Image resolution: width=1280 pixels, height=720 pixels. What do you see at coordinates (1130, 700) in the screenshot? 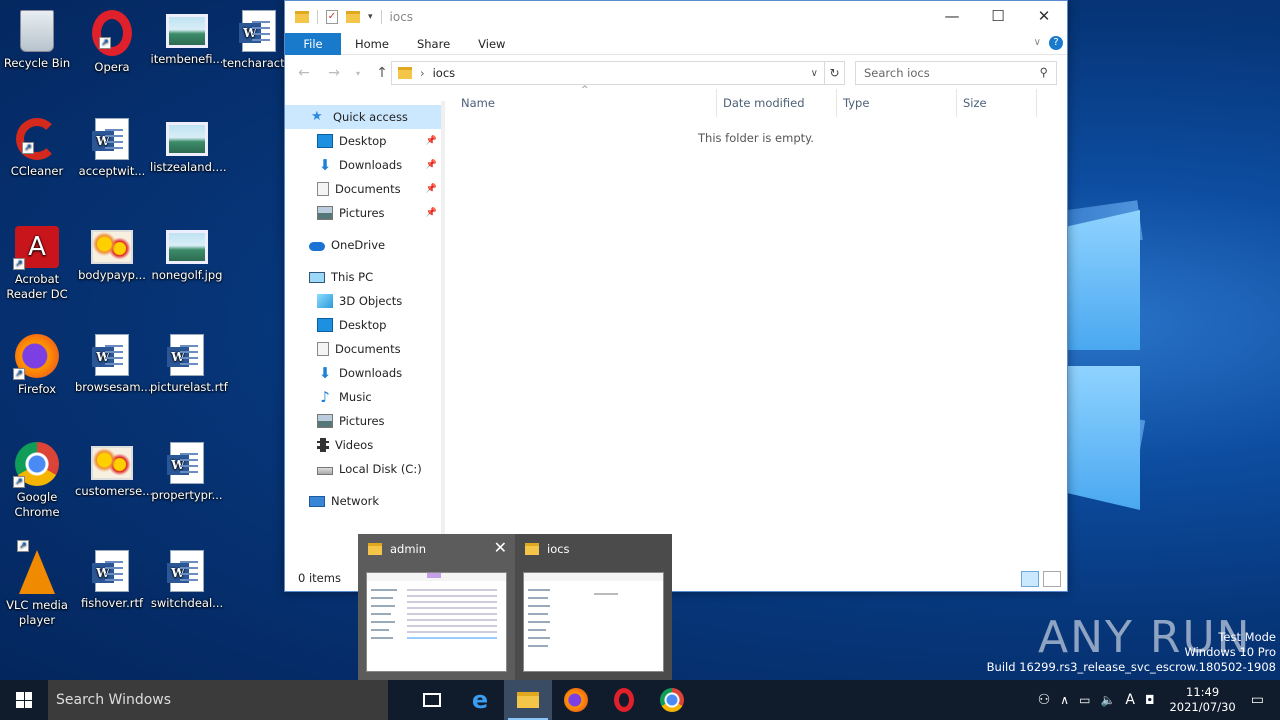
I see `input-indicator-icon: A` at bounding box center [1130, 700].